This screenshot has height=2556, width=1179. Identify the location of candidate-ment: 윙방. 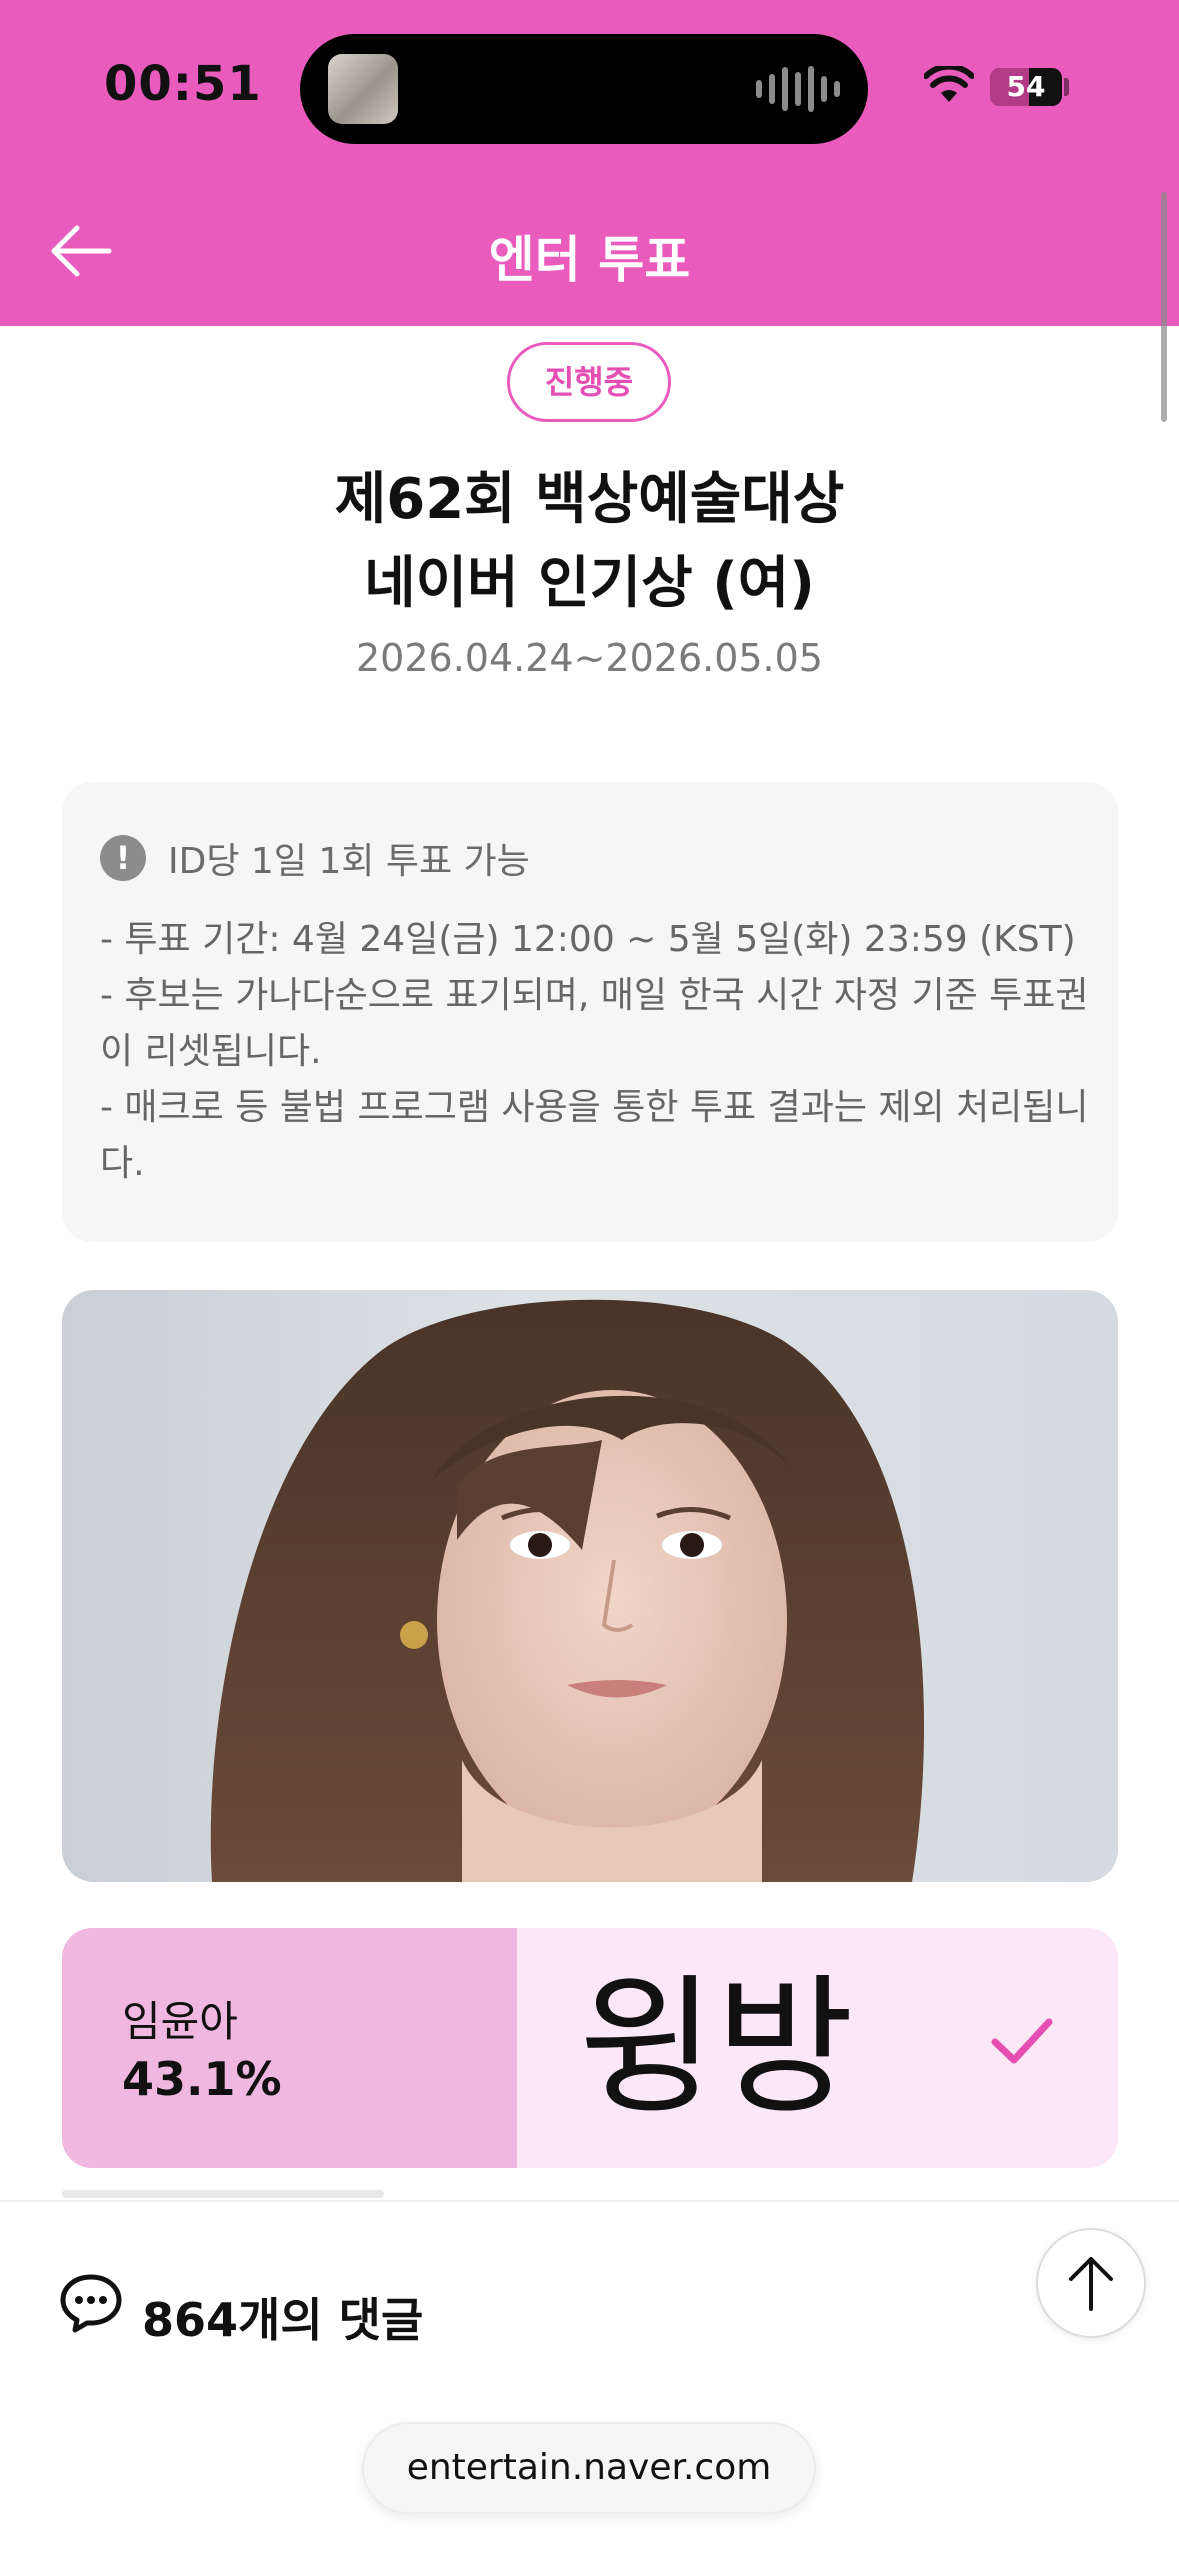
(716, 2048).